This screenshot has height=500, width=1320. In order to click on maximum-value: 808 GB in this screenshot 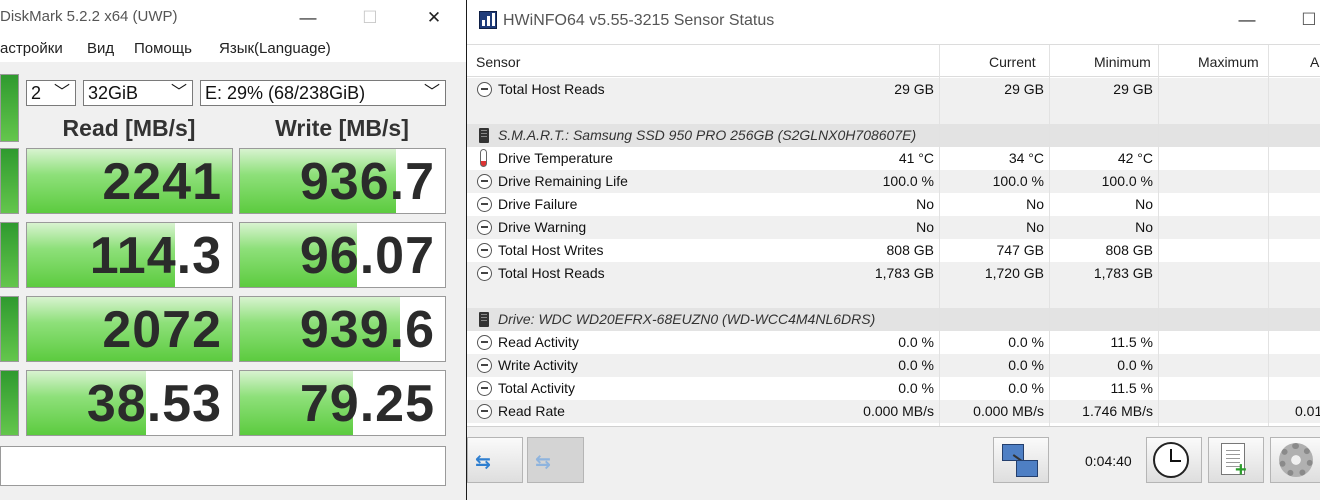, I will do `click(1129, 250)`.